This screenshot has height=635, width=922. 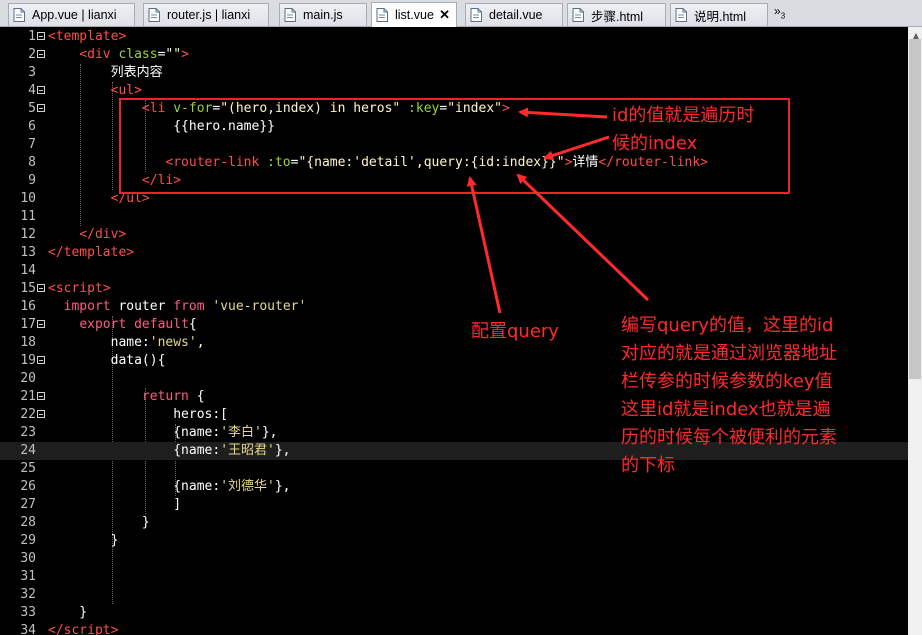 I want to click on arrow-to-index, so click(x=576, y=148).